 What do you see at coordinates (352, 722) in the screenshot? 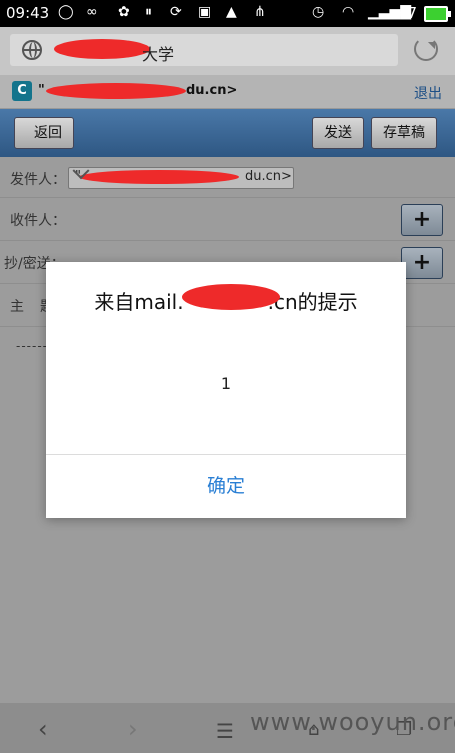
I see `watermark: www.wooyun.org` at bounding box center [352, 722].